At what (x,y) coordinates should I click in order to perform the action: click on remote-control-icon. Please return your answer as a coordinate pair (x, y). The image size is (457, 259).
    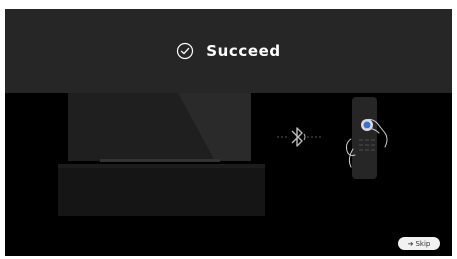
    Looking at the image, I should click on (364, 138).